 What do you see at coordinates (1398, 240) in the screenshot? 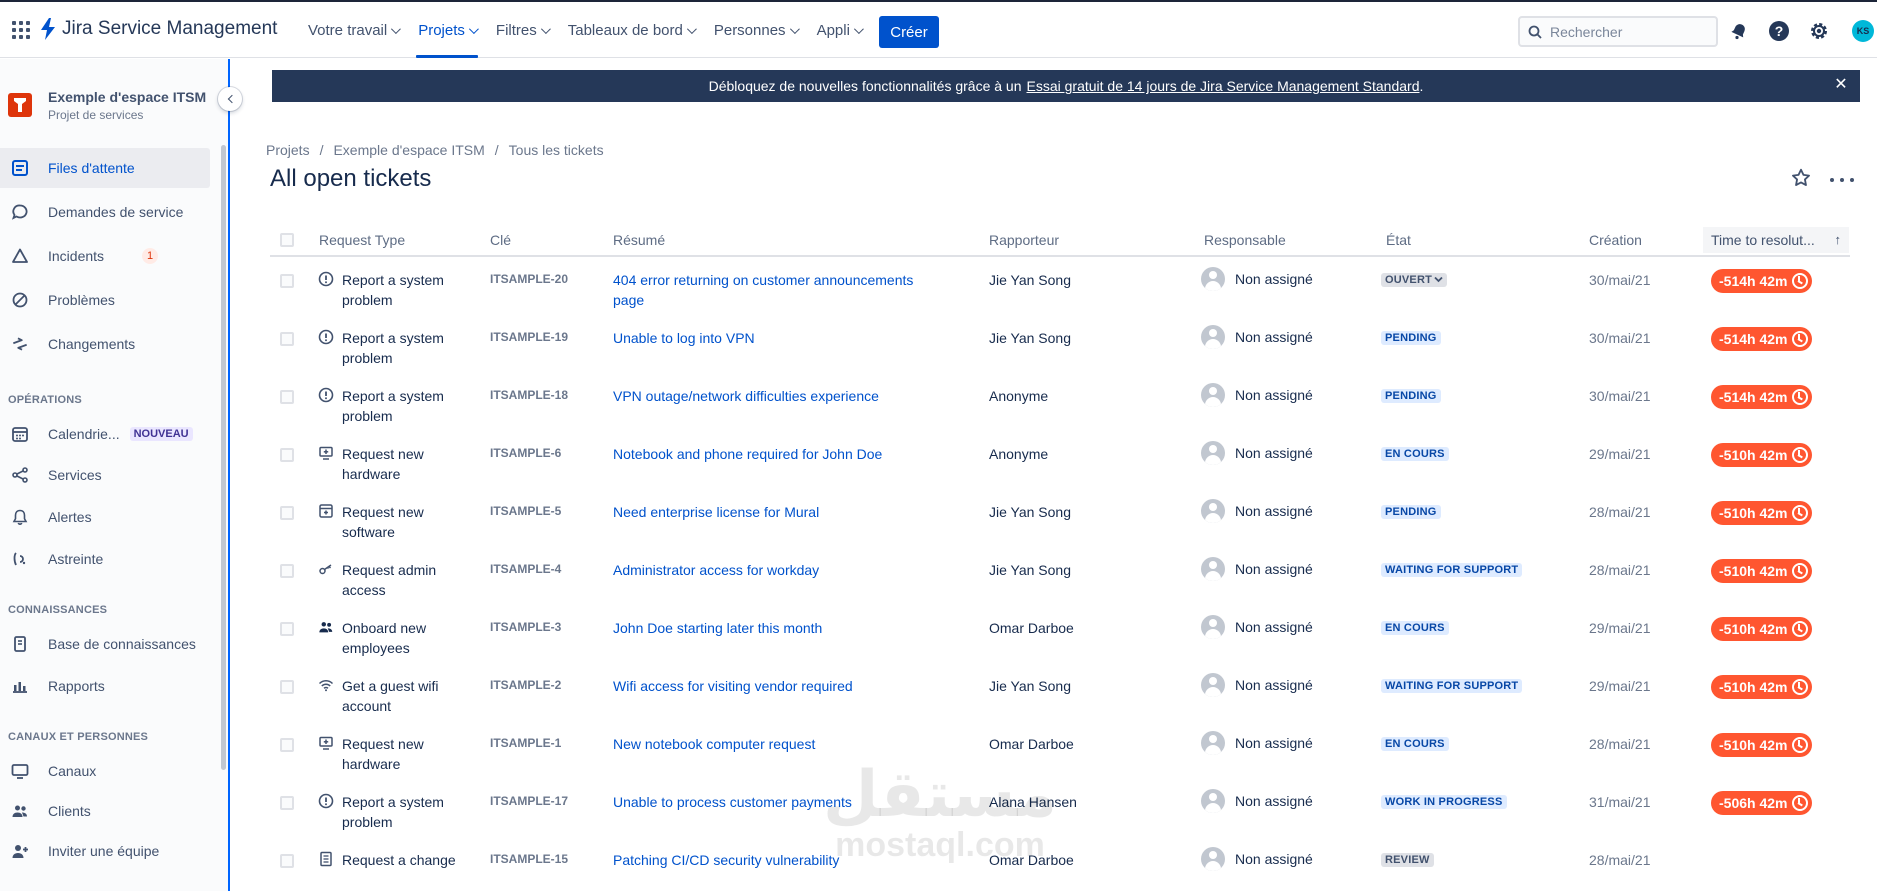
I see `column-status: État` at bounding box center [1398, 240].